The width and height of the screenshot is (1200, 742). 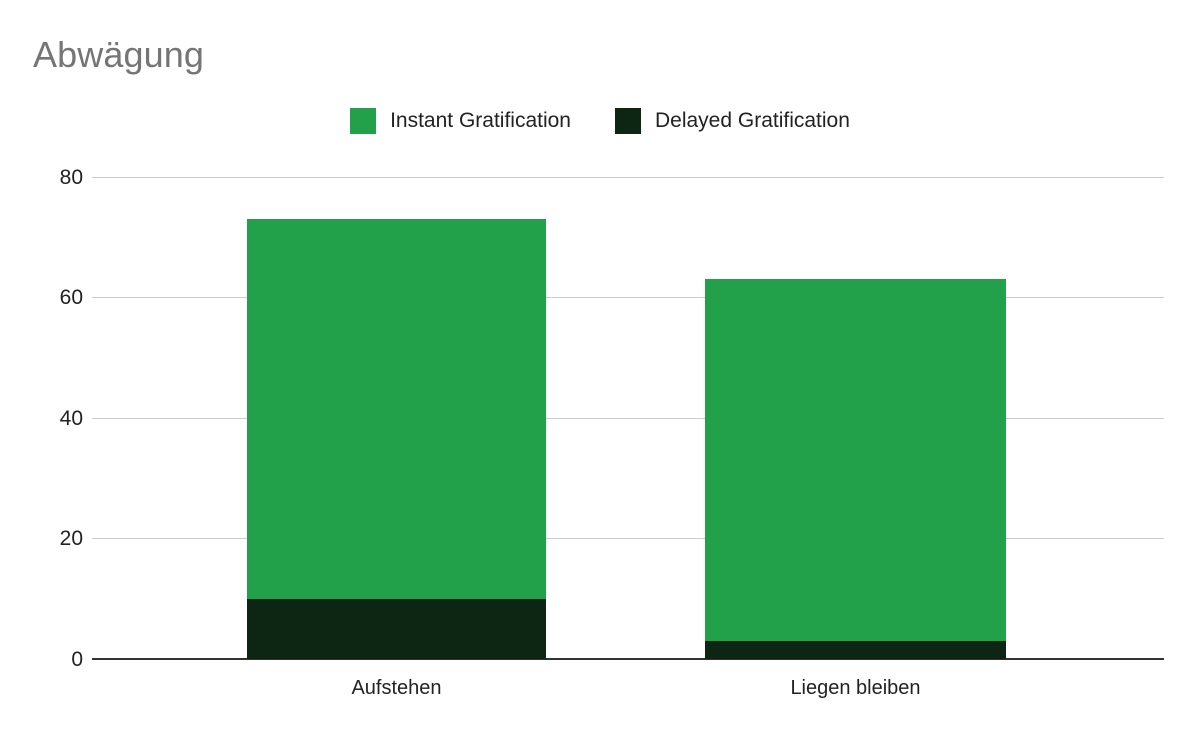 I want to click on x-axis-tick-aufstehen: Aufstehen, so click(x=396, y=688).